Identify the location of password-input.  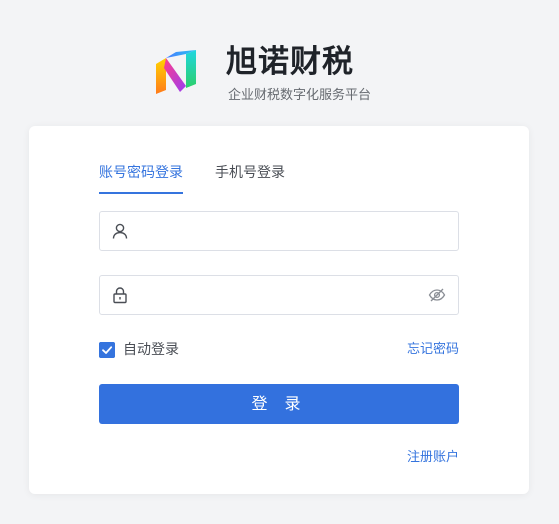
(275, 295).